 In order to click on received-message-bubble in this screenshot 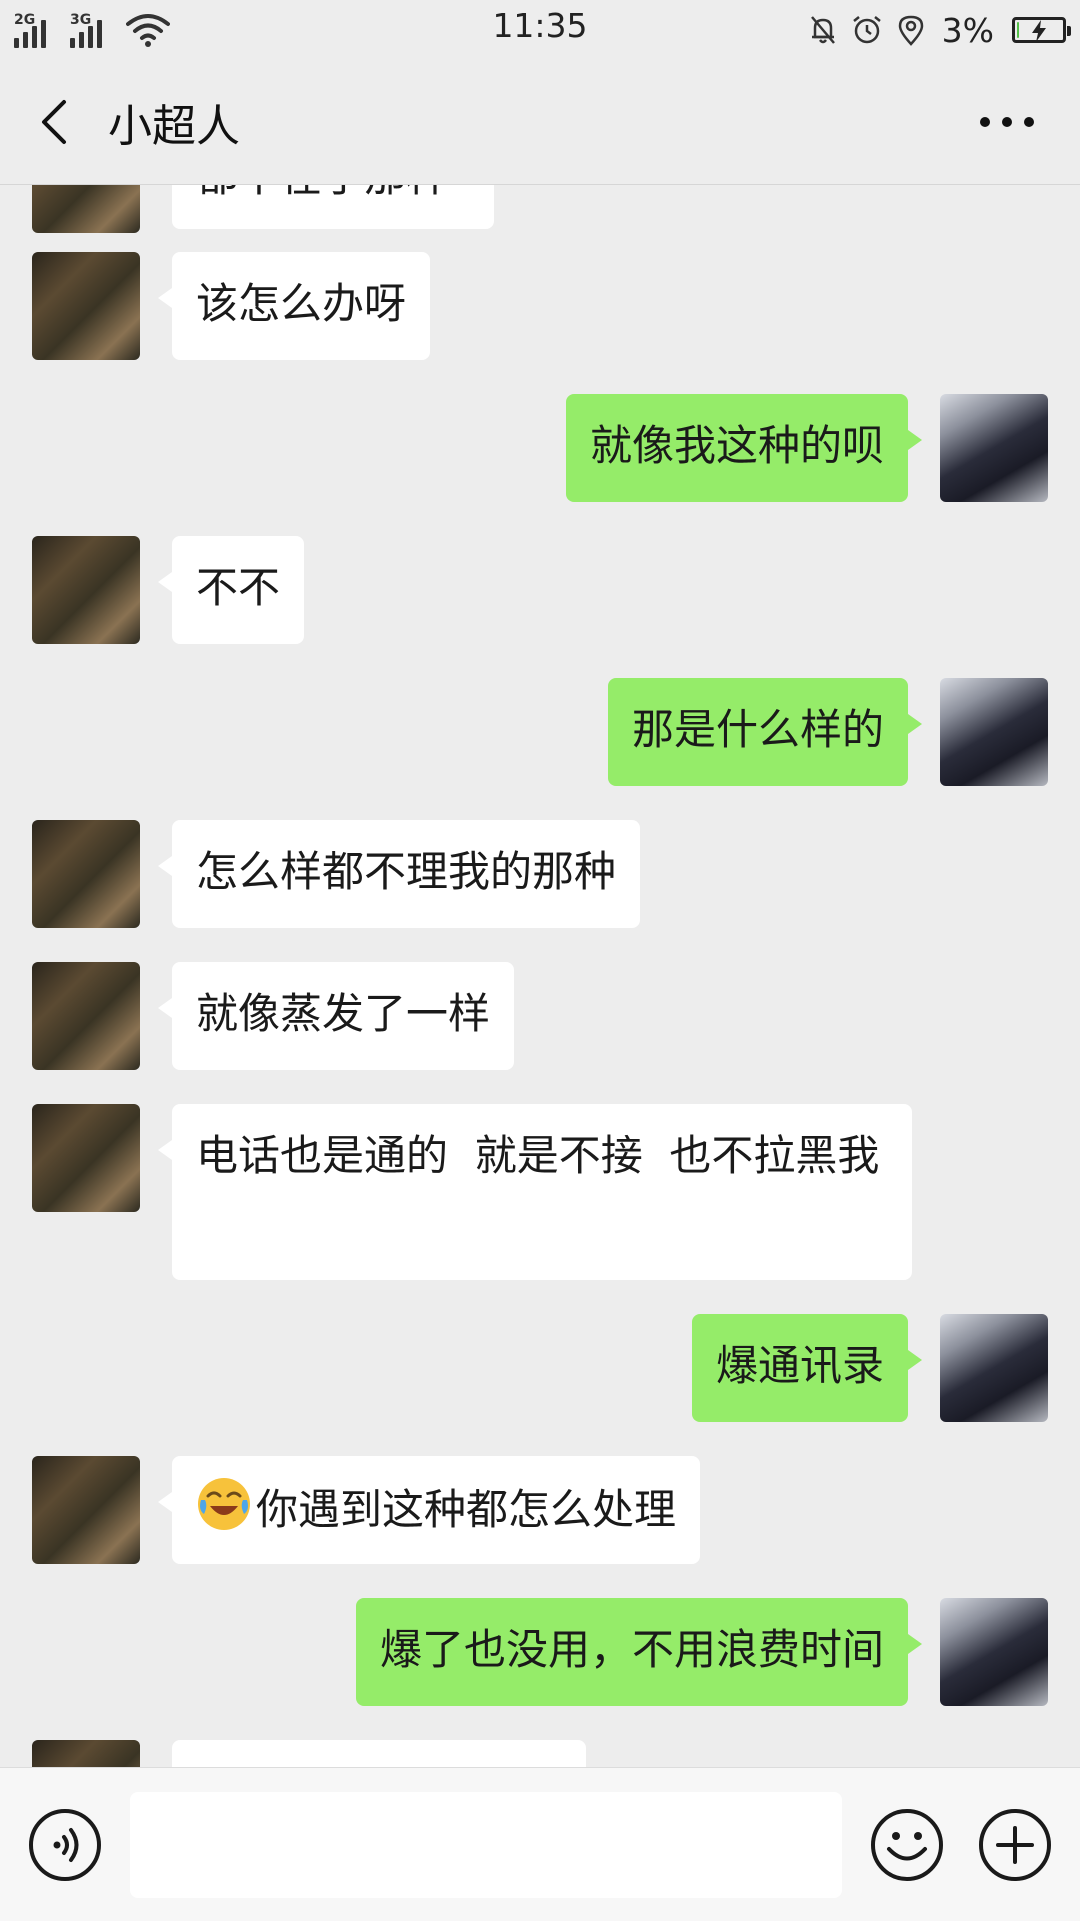, I will do `click(379, 1753)`.